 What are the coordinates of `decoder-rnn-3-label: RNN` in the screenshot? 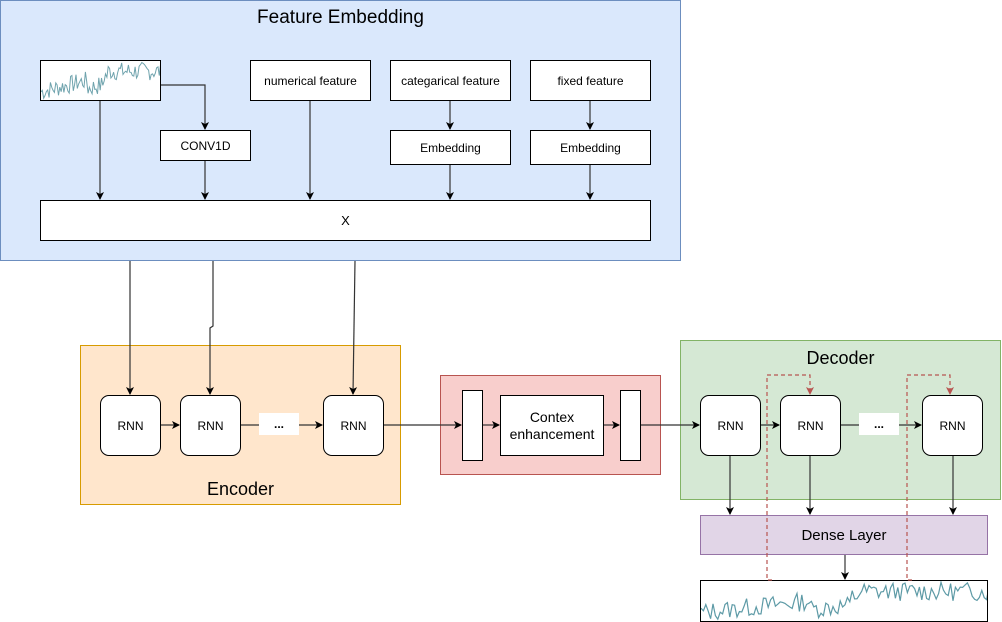 It's located at (952, 425).